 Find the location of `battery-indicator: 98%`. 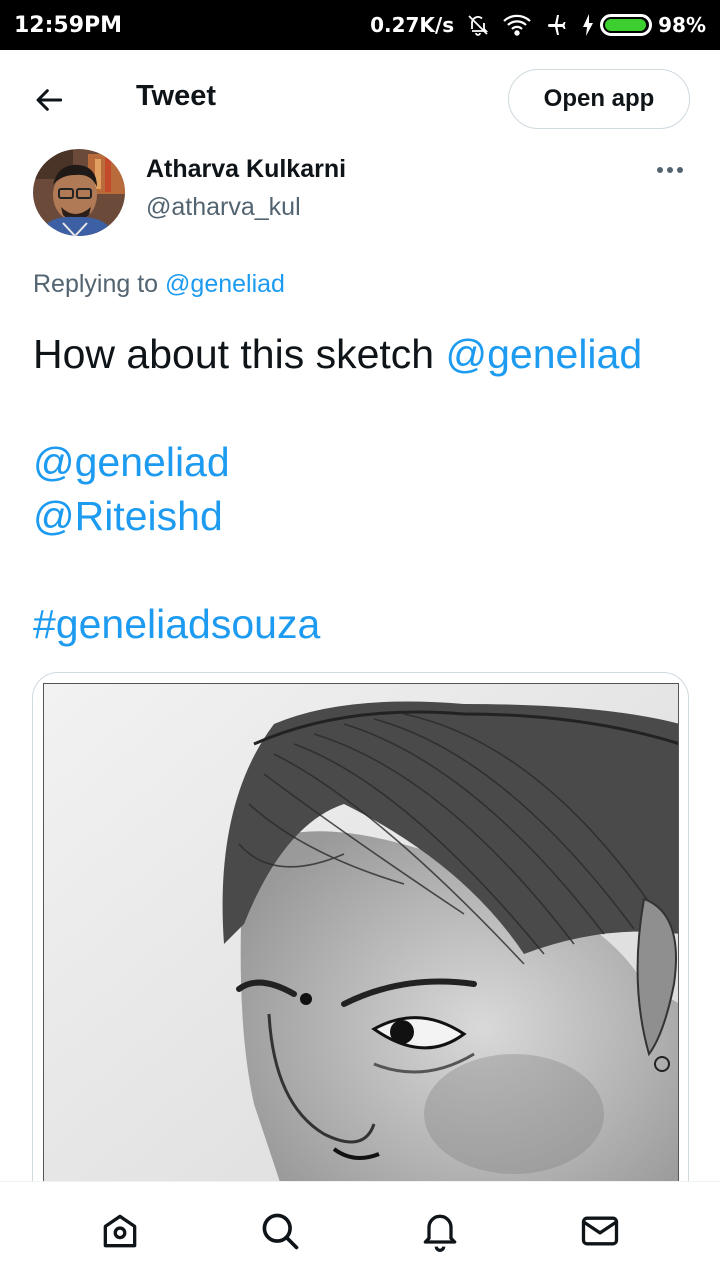

battery-indicator: 98% is located at coordinates (644, 25).